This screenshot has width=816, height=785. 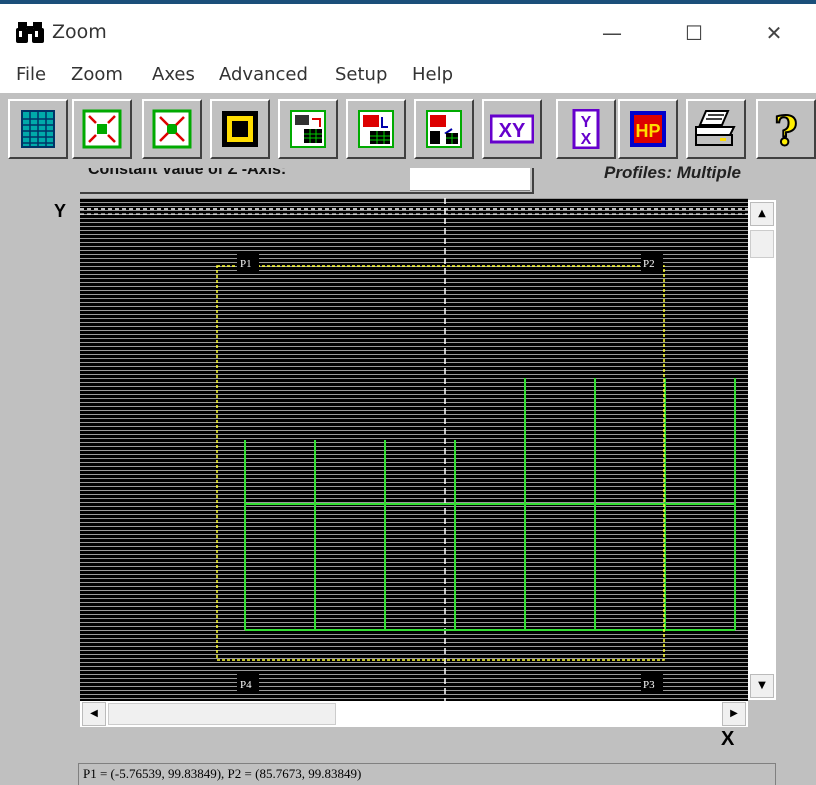 What do you see at coordinates (762, 244) in the screenshot?
I see `vertical-scroll-thumb` at bounding box center [762, 244].